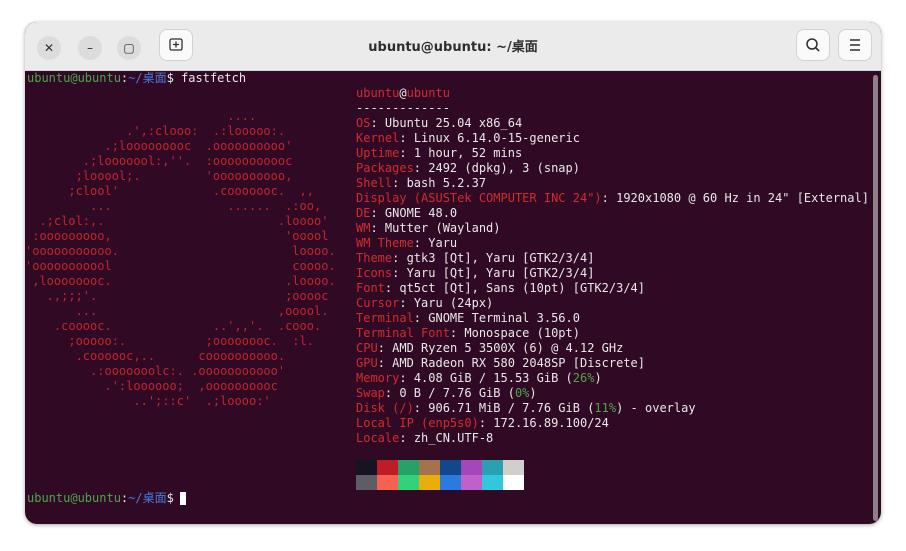 The height and width of the screenshot is (551, 906). I want to click on info-row: Font: qt5ct [Qt], Sans (10pt) [GTK2/3/4], so click(500, 288).